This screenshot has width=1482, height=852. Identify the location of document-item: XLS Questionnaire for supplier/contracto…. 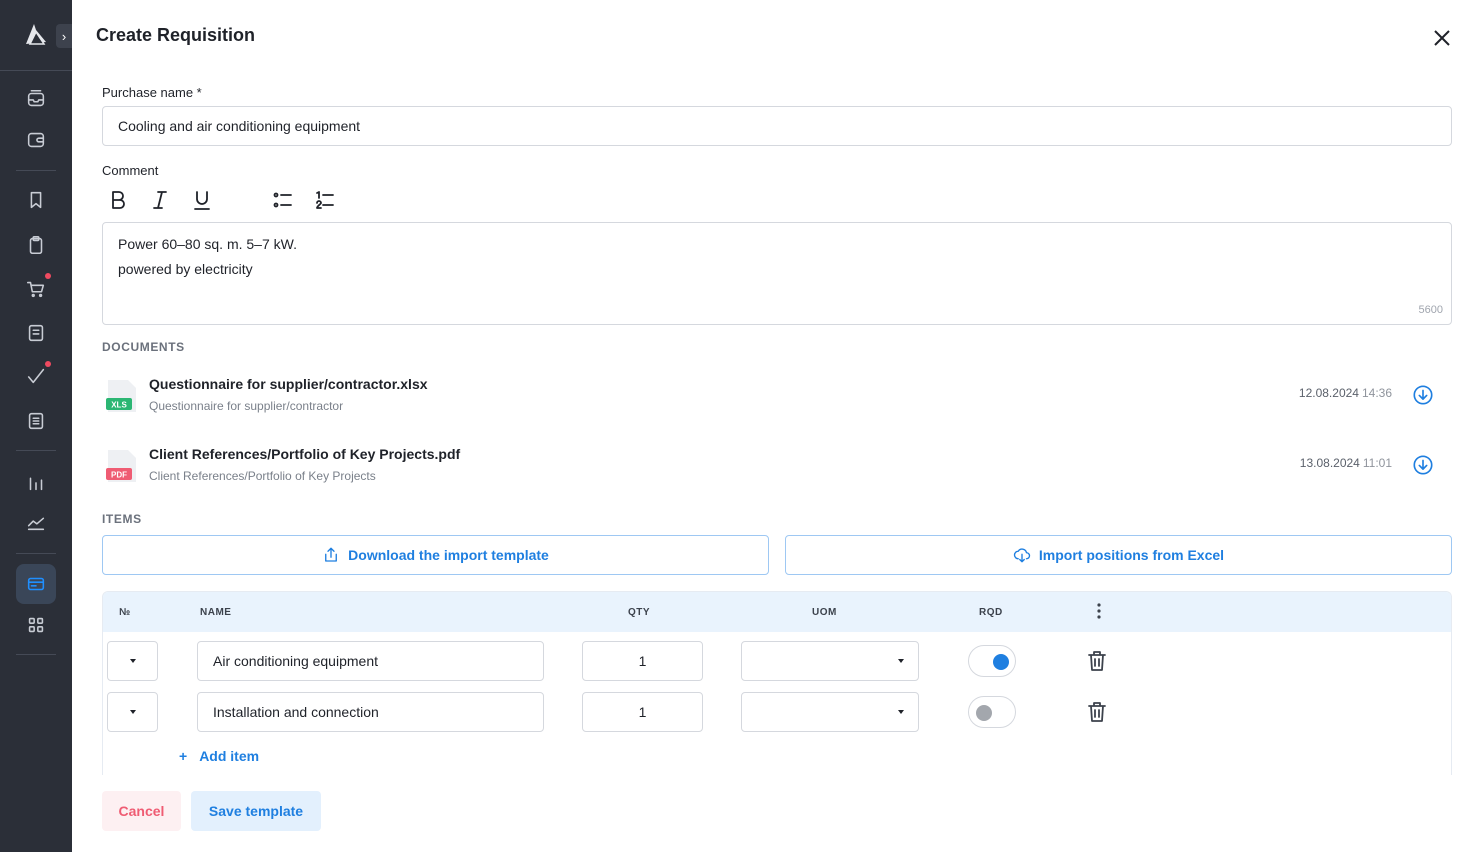
(777, 399).